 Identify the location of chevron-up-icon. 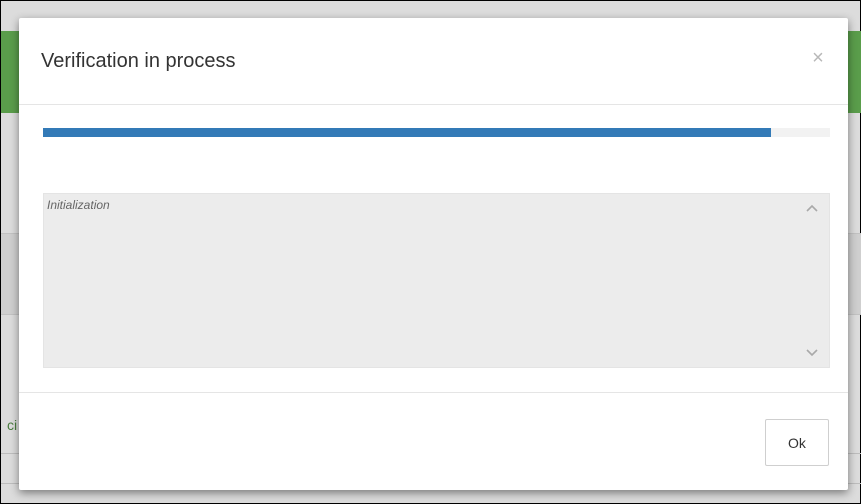
(812, 209).